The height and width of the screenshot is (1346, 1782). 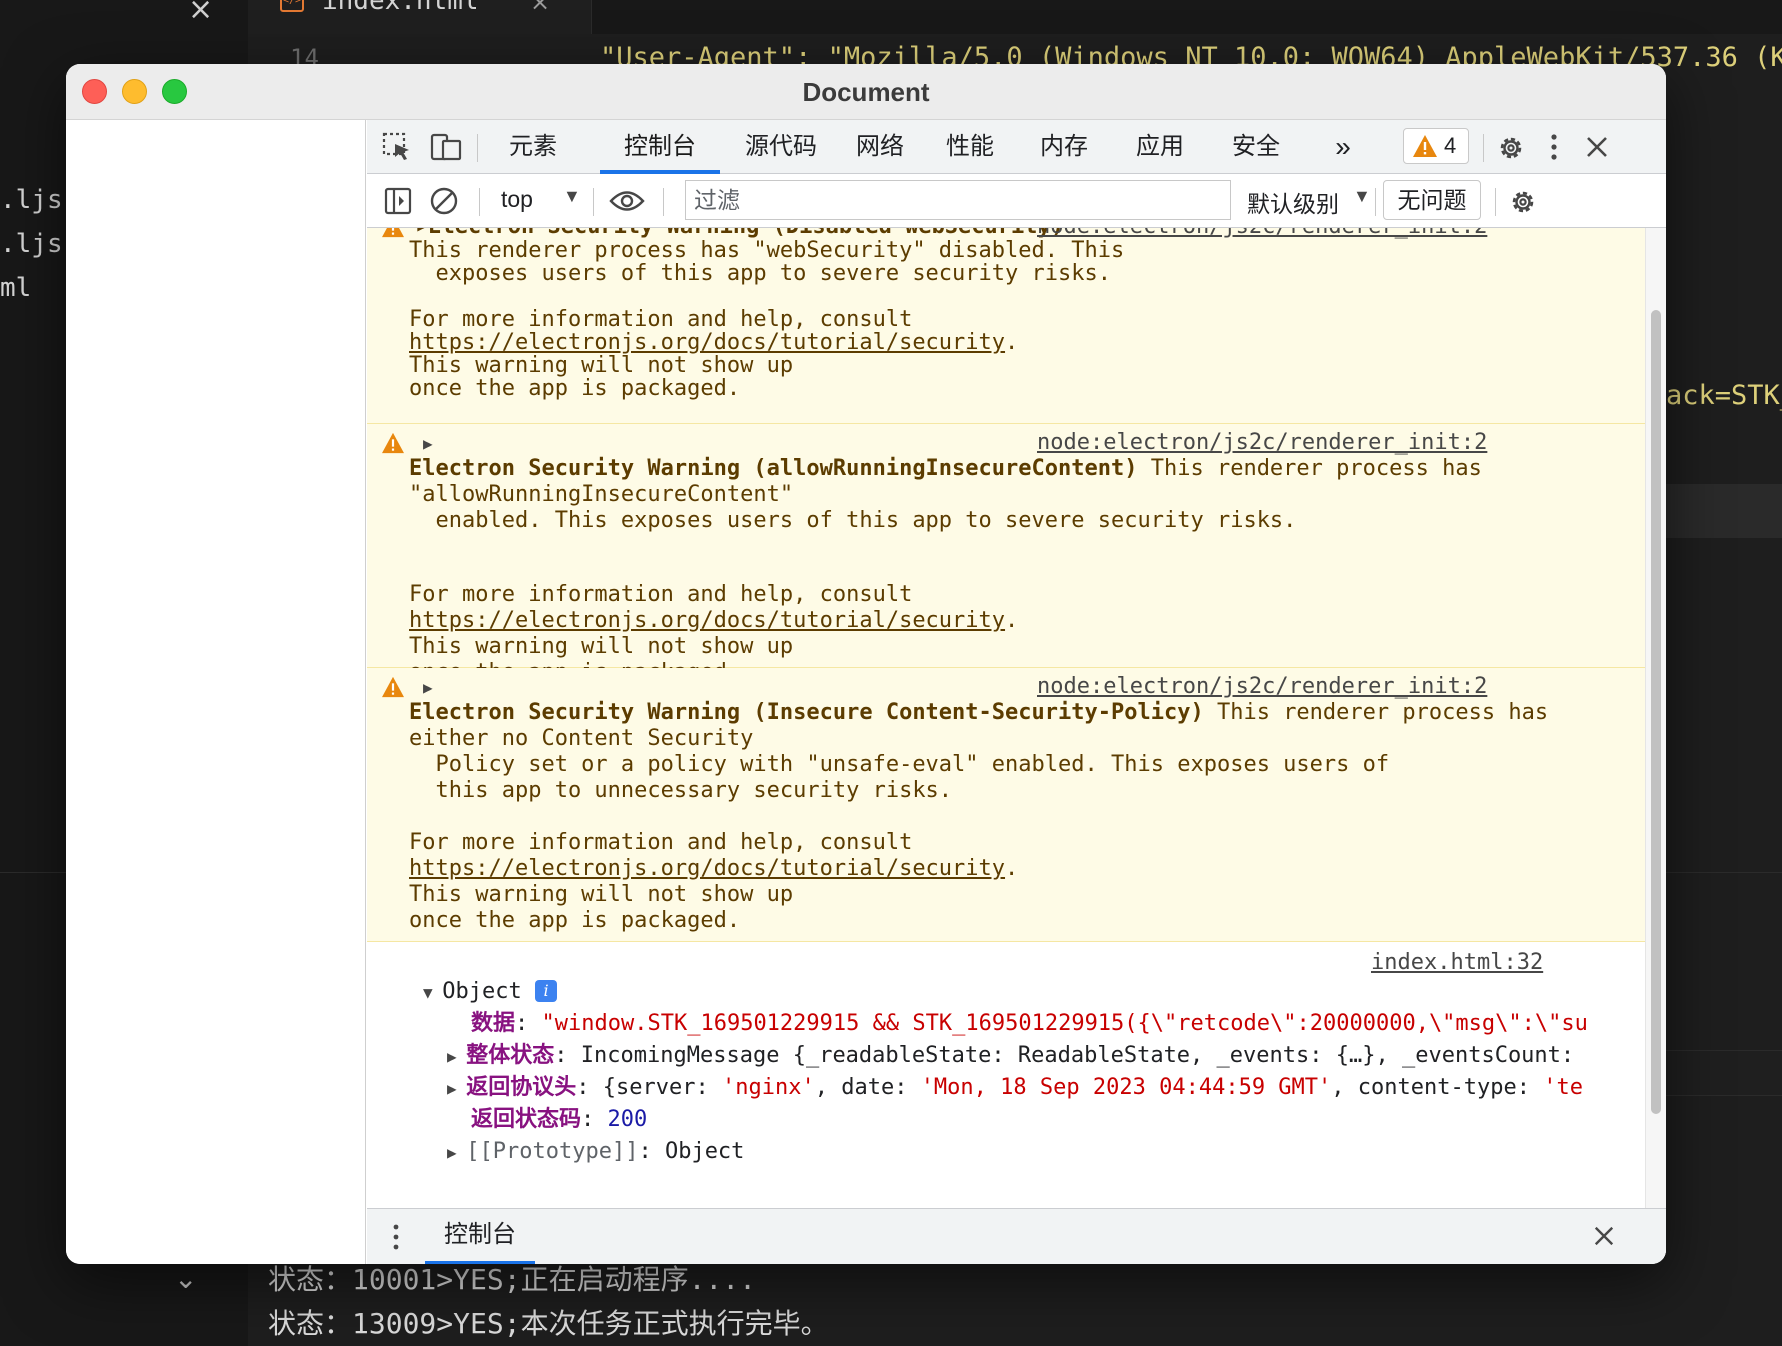 I want to click on object-property: ▶ [[Prototype]]: Object, so click(x=595, y=1152).